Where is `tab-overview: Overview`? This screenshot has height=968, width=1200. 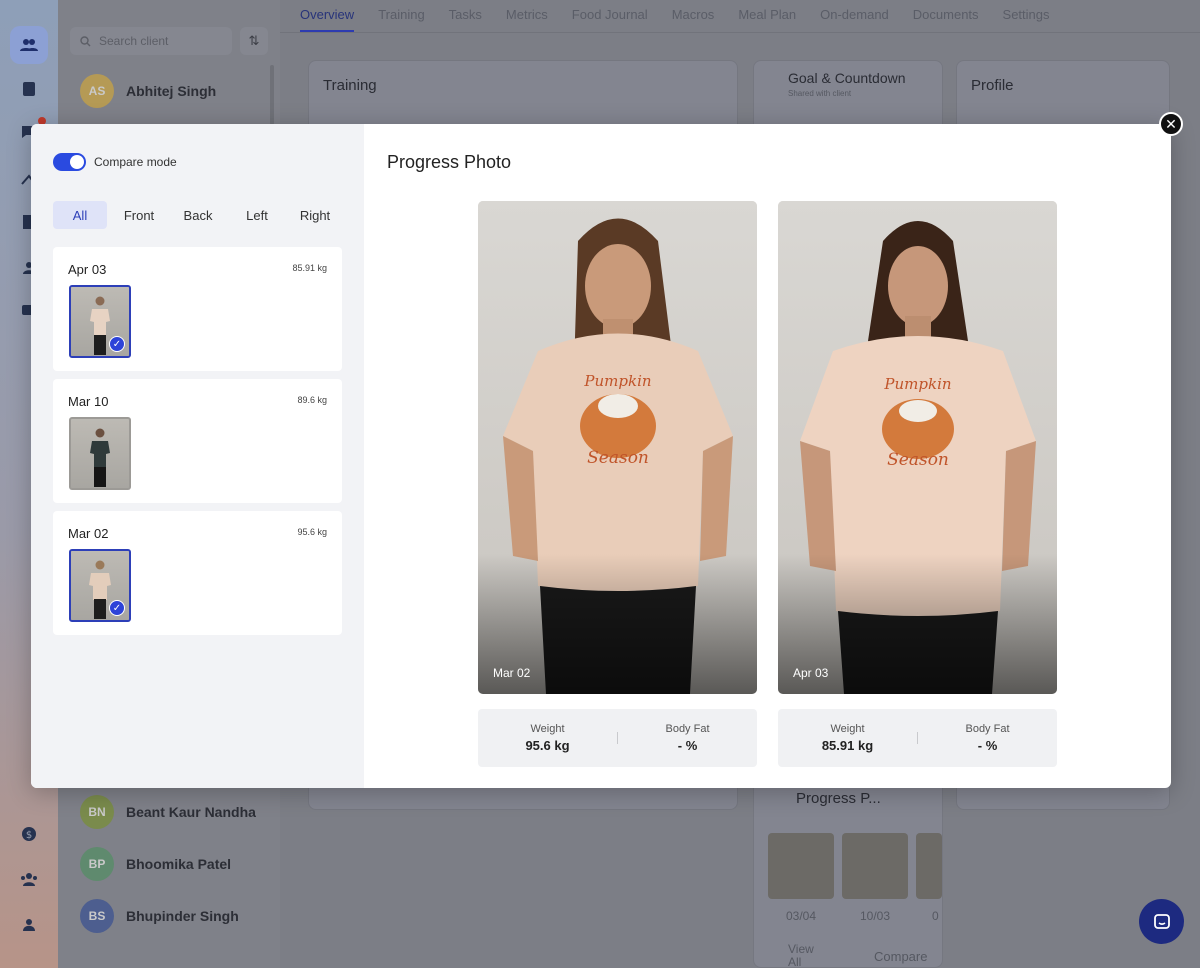 tab-overview: Overview is located at coordinates (327, 16).